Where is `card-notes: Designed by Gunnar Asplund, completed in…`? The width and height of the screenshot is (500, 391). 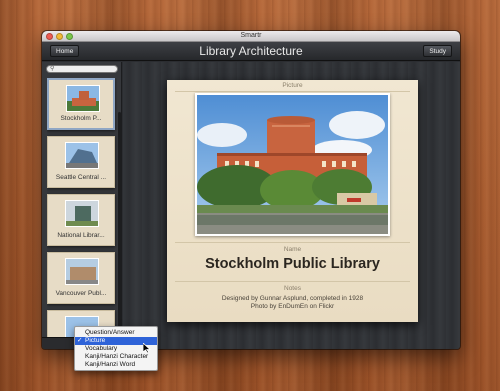
card-notes: Designed by Gunnar Asplund, completed in… is located at coordinates (292, 303).